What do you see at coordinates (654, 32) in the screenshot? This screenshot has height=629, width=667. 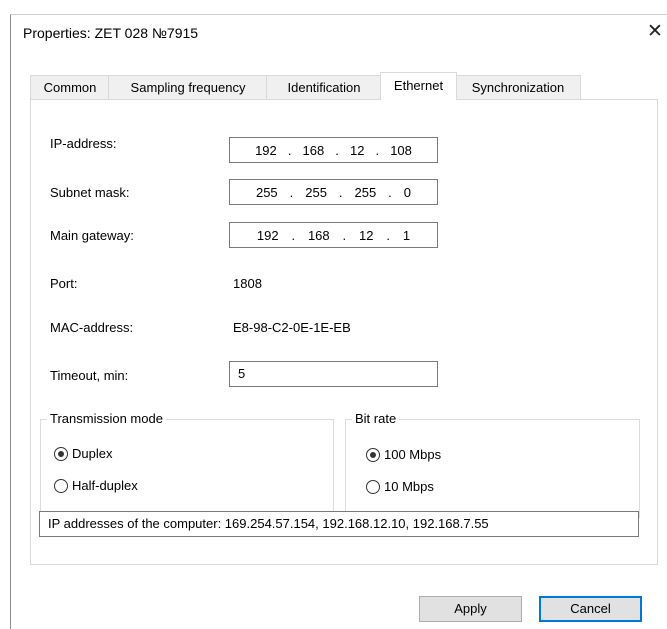 I see `close-icon: ✕` at bounding box center [654, 32].